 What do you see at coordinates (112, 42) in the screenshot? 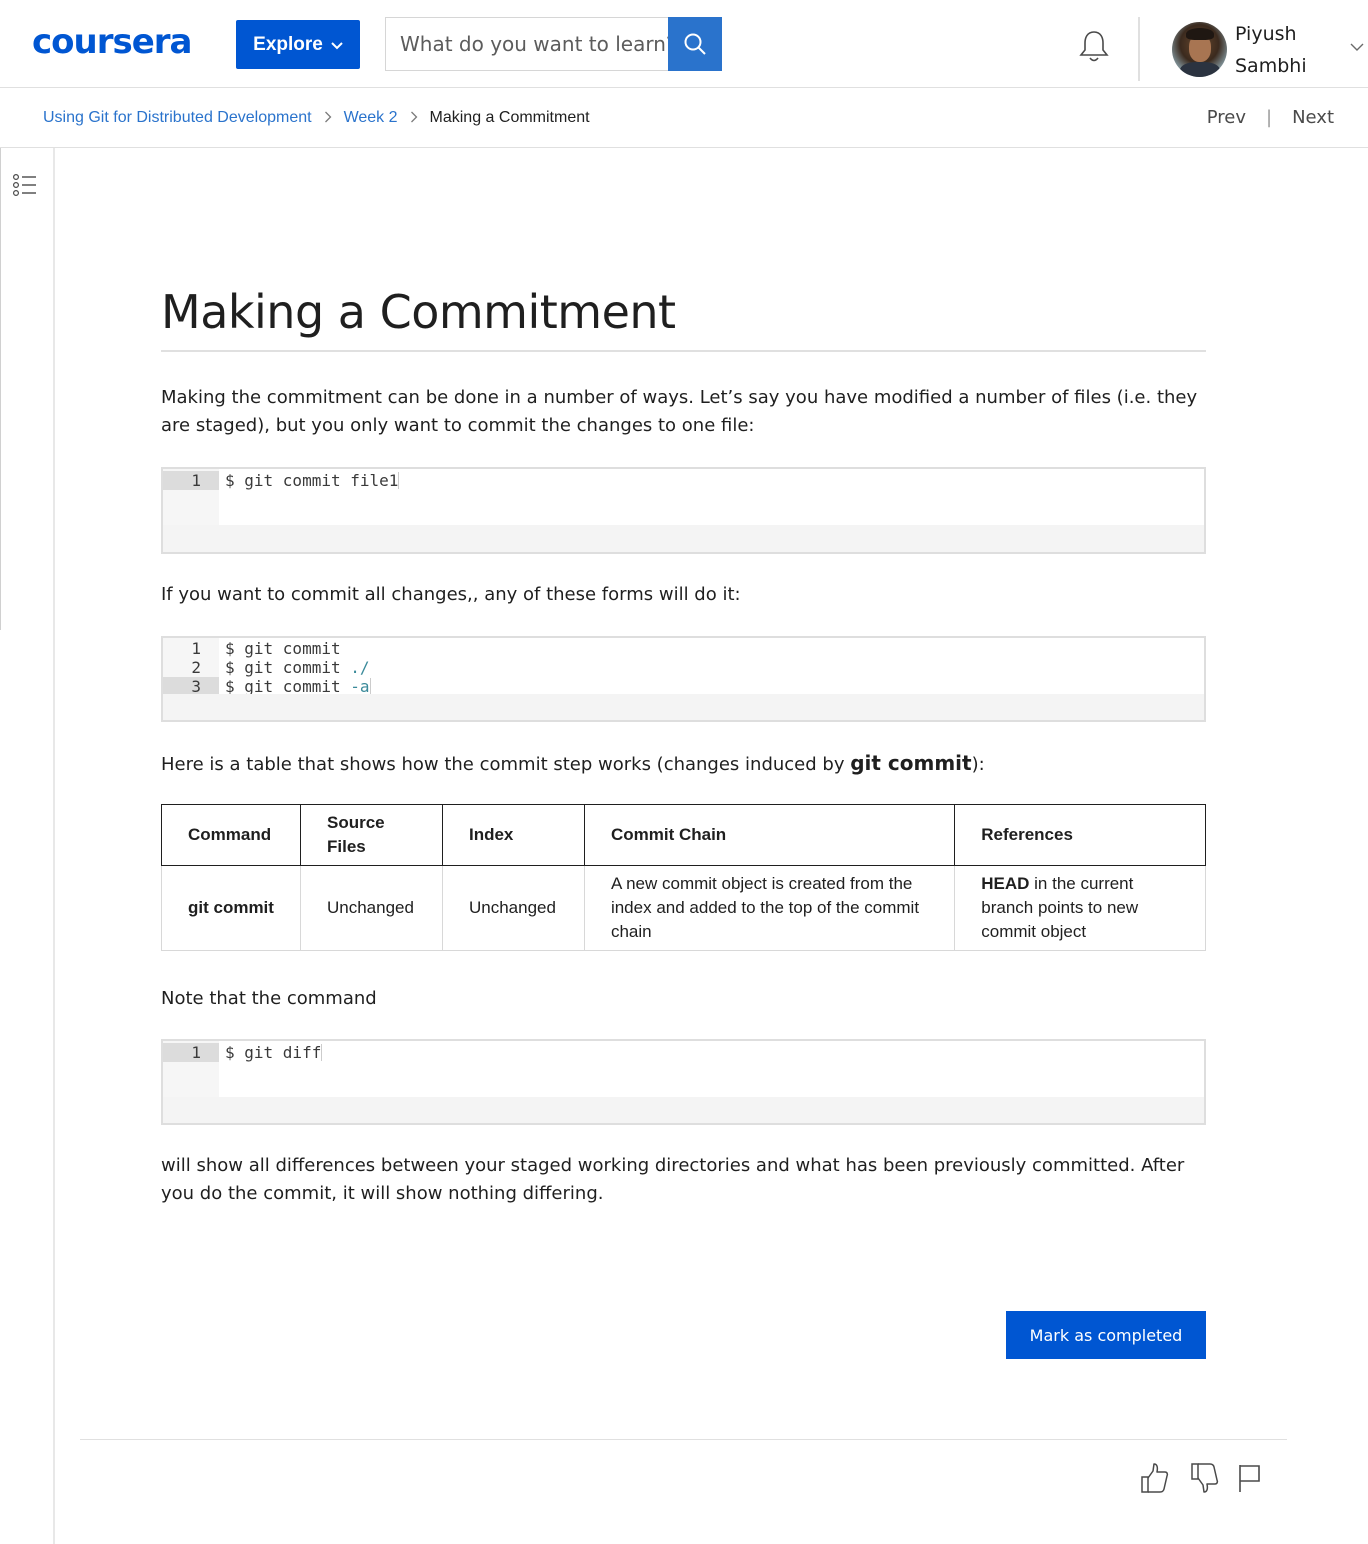
I see `coursera-logo: coursera` at bounding box center [112, 42].